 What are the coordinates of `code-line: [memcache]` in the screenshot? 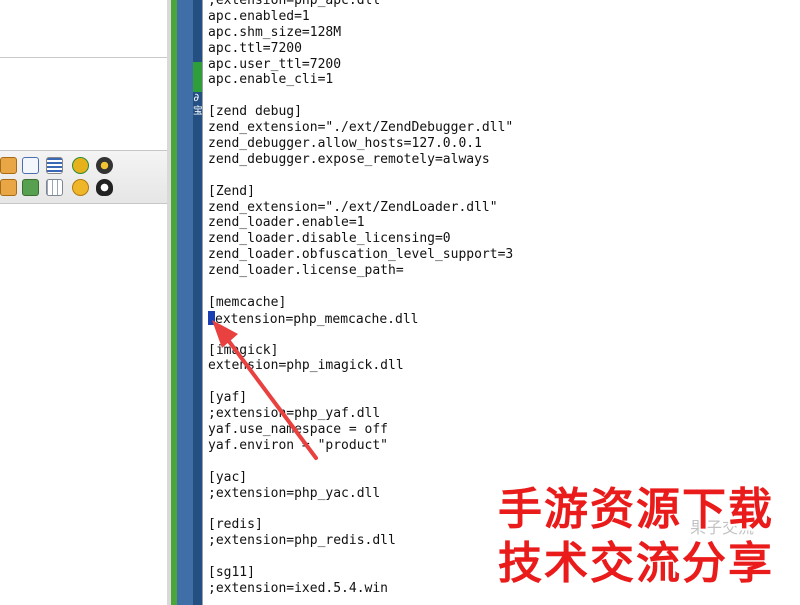 It's located at (360, 303).